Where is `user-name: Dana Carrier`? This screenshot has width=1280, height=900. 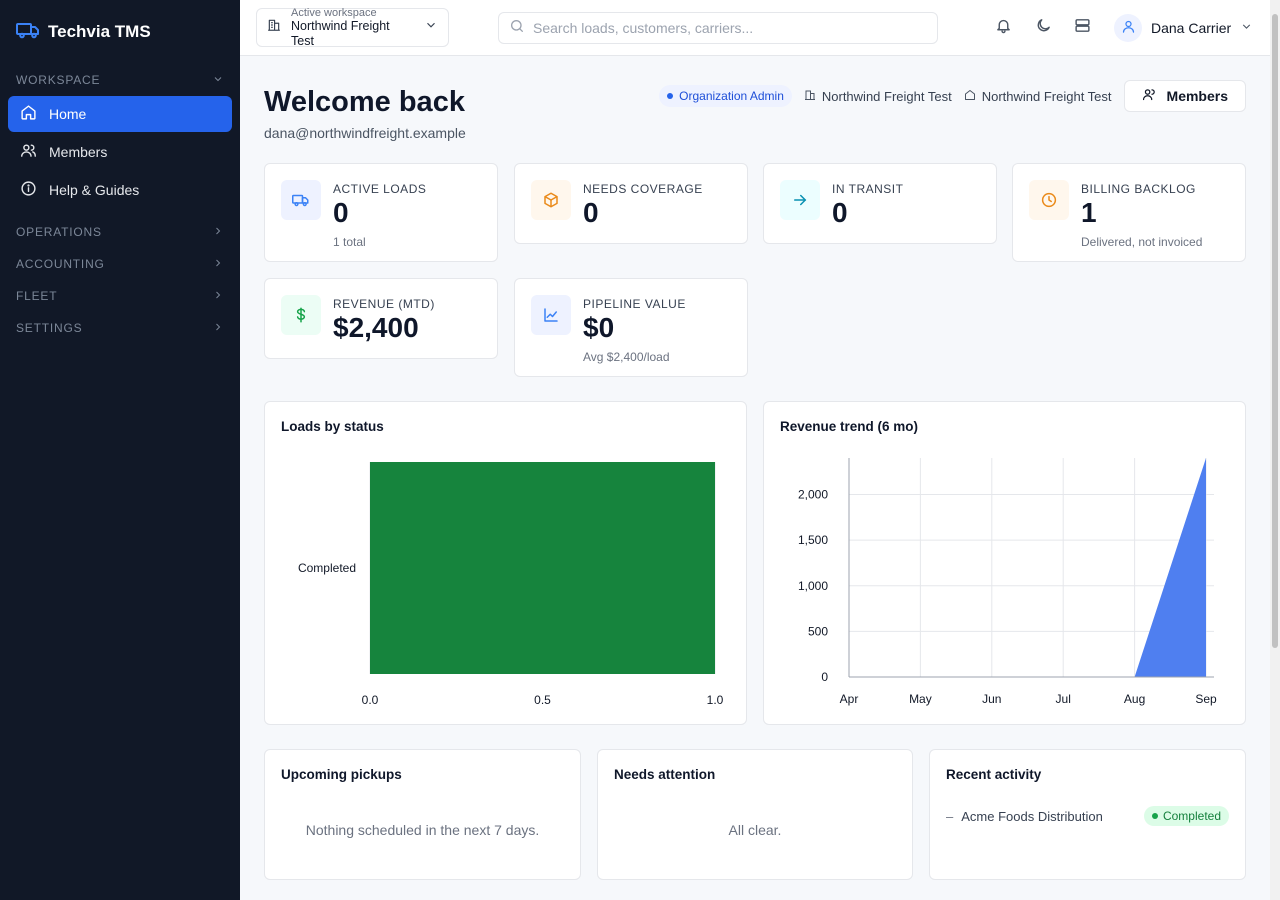 user-name: Dana Carrier is located at coordinates (1191, 28).